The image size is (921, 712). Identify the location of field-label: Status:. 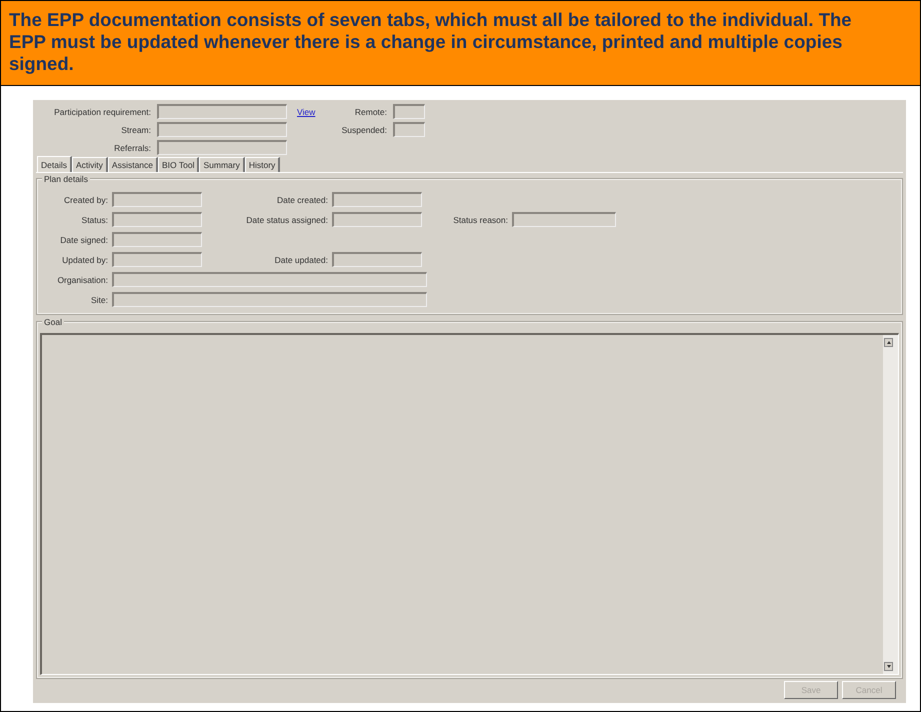
(95, 219).